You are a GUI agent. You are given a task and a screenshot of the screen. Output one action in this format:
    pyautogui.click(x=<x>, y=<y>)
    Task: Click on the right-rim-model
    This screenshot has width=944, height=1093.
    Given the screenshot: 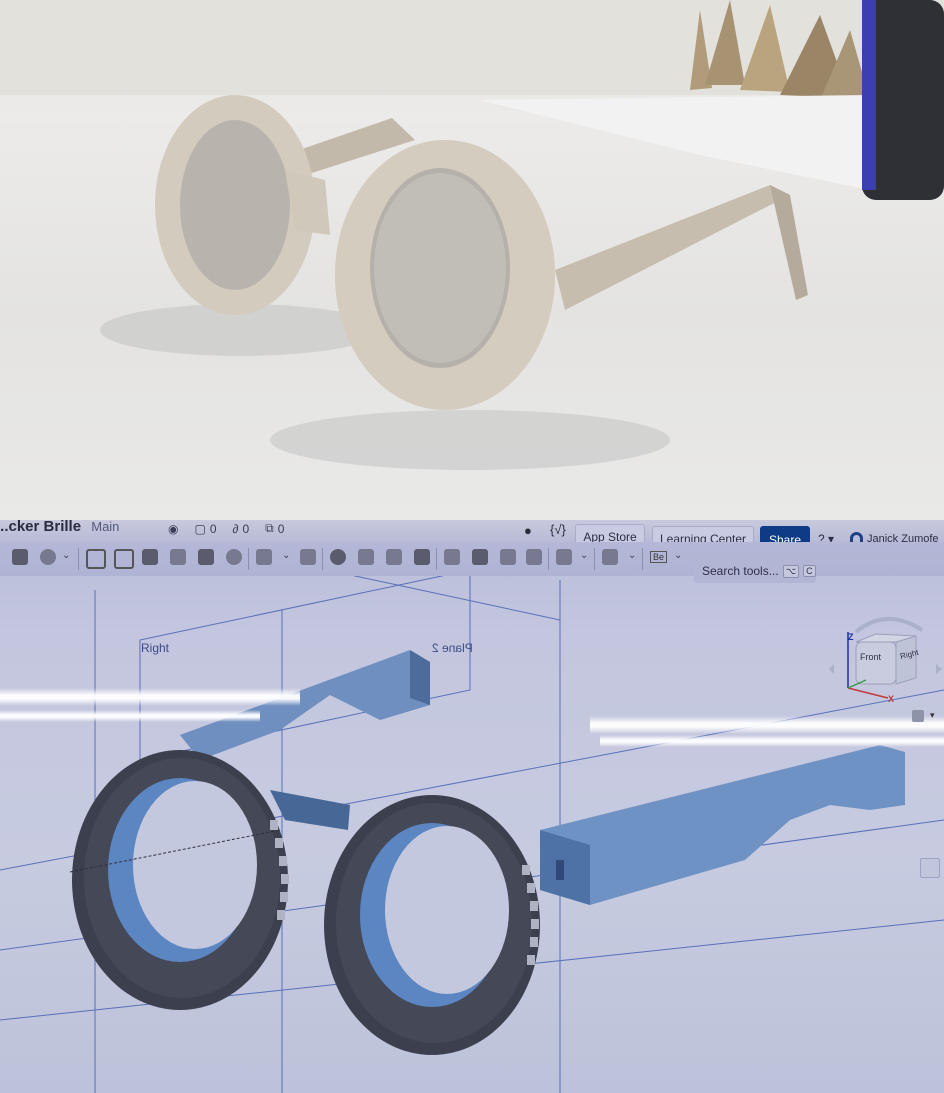 What is the action you would take?
    pyautogui.click(x=432, y=925)
    